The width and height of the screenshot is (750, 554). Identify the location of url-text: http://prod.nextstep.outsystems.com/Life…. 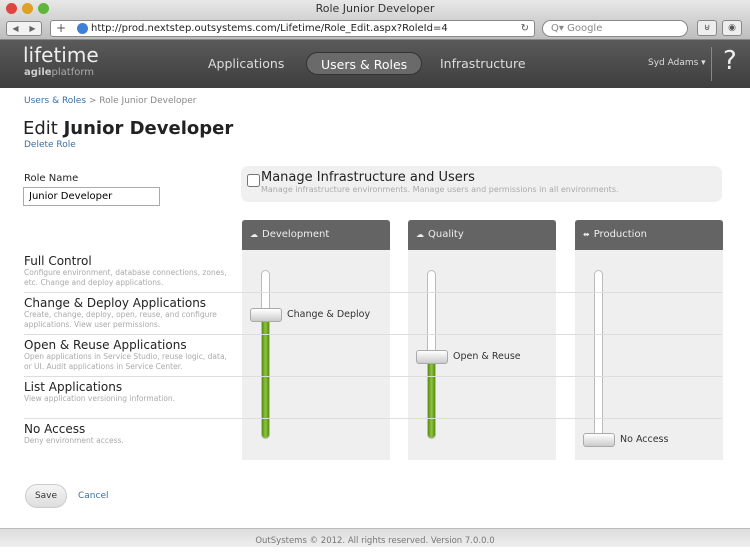
(269, 28).